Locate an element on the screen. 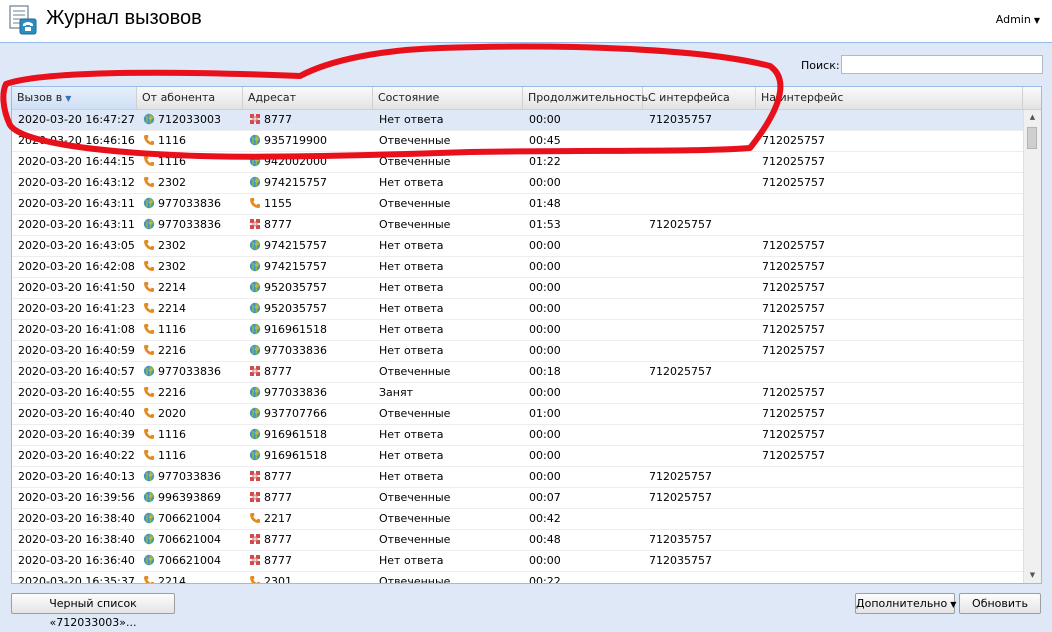  column-header-to: Адресат is located at coordinates (308, 98).